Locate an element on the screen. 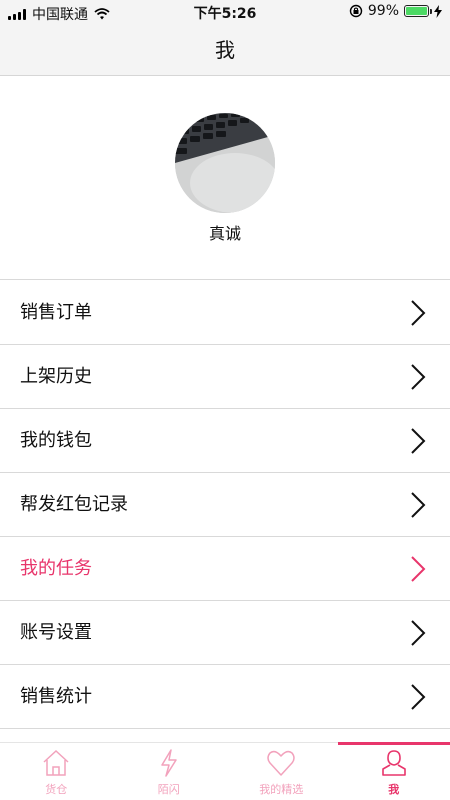 The image size is (450, 800). person-icon is located at coordinates (393, 763).